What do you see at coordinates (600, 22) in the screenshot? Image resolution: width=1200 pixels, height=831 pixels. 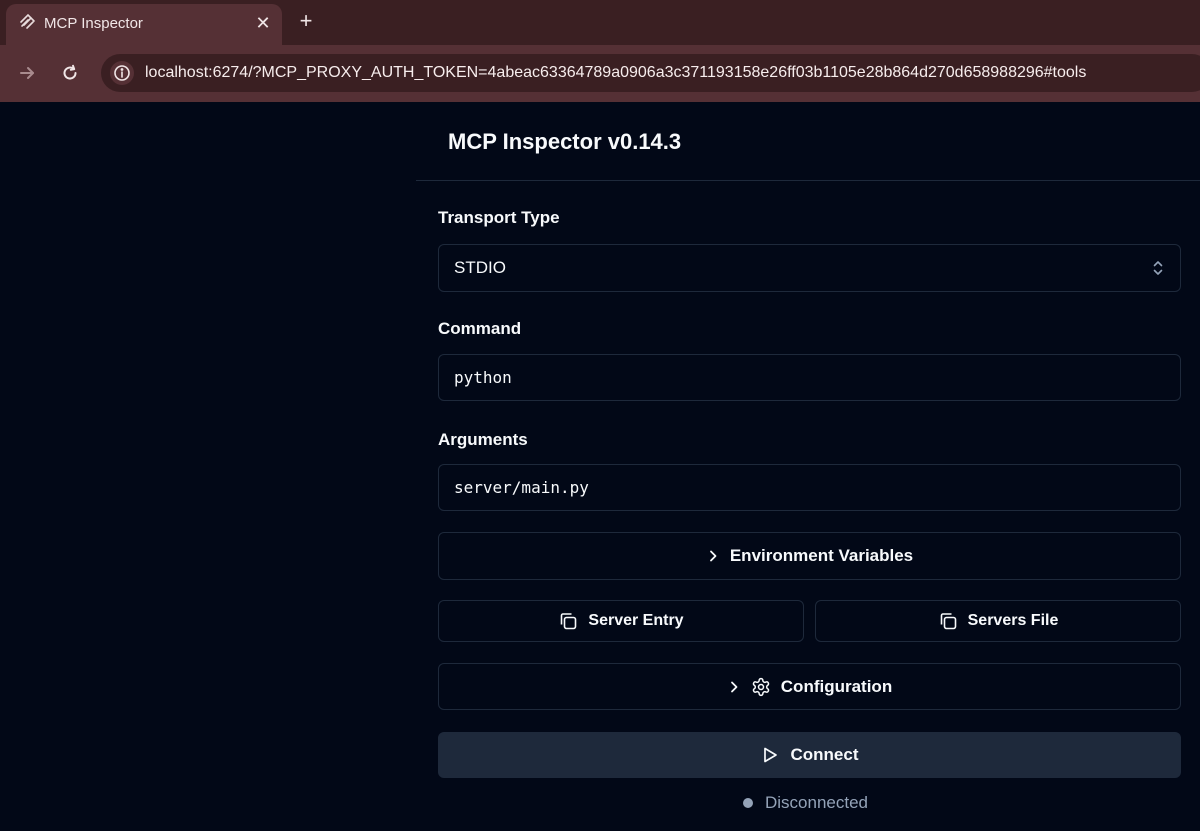 I see `browser-tabstrip: MCP Inspector ✕ +` at bounding box center [600, 22].